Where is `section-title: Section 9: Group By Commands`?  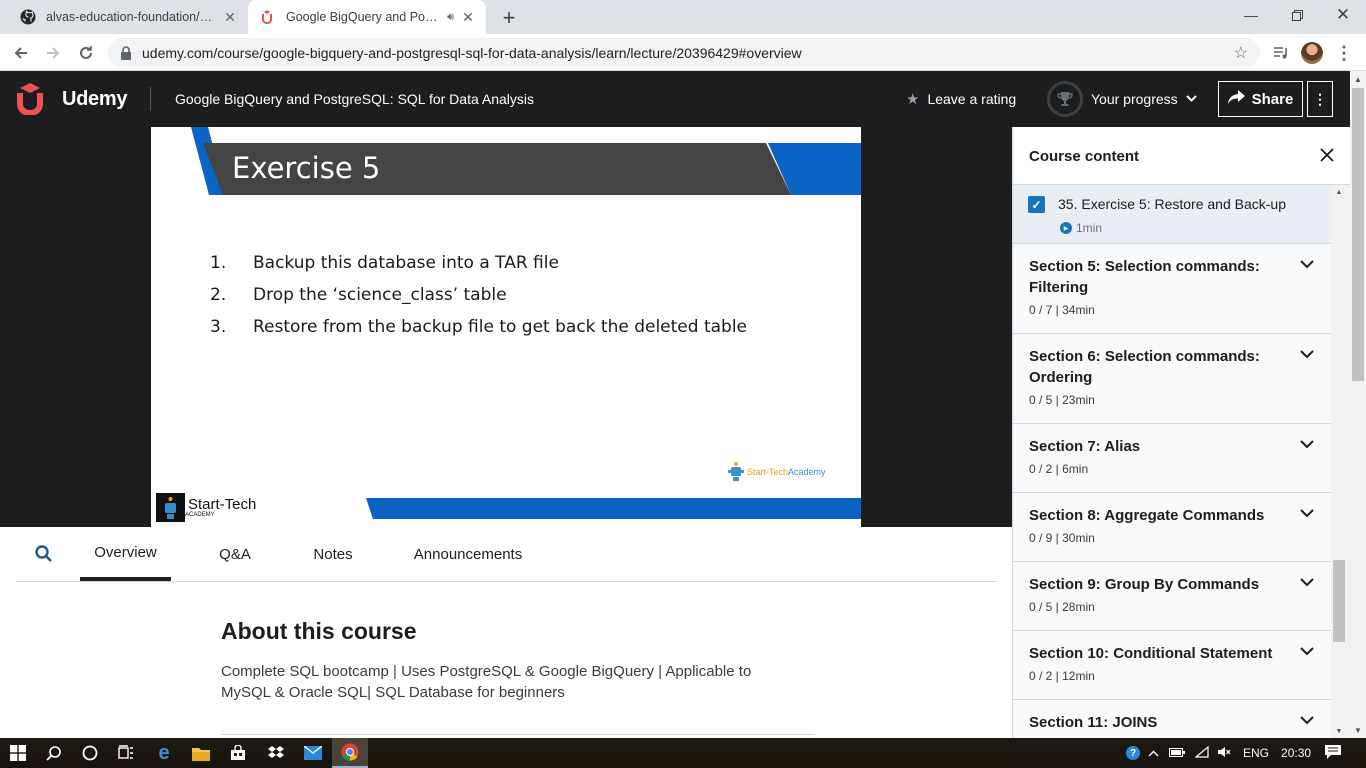
section-title: Section 9: Group By Commands is located at coordinates (1144, 584).